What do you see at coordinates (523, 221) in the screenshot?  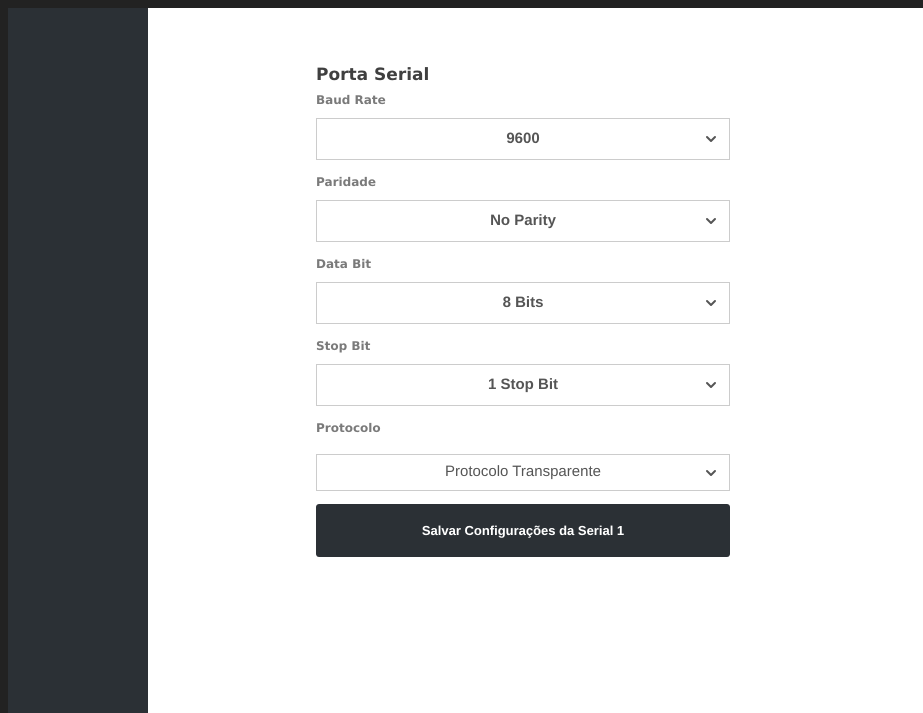 I see `dropdown: No Parity` at bounding box center [523, 221].